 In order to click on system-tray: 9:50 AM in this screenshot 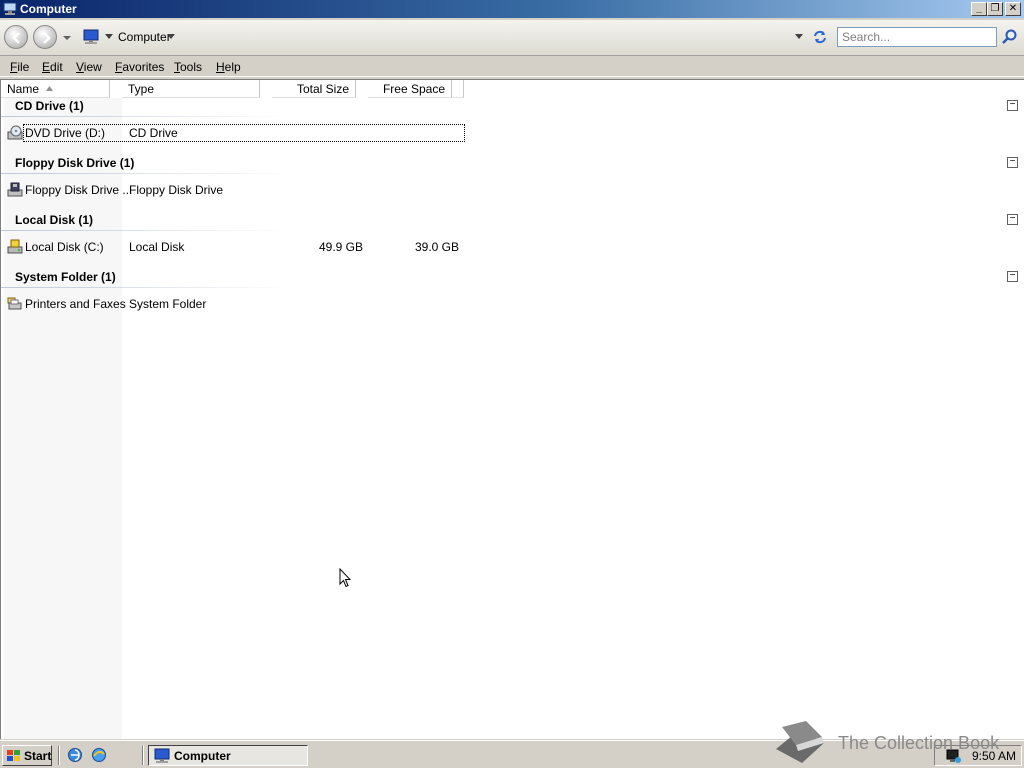, I will do `click(978, 755)`.